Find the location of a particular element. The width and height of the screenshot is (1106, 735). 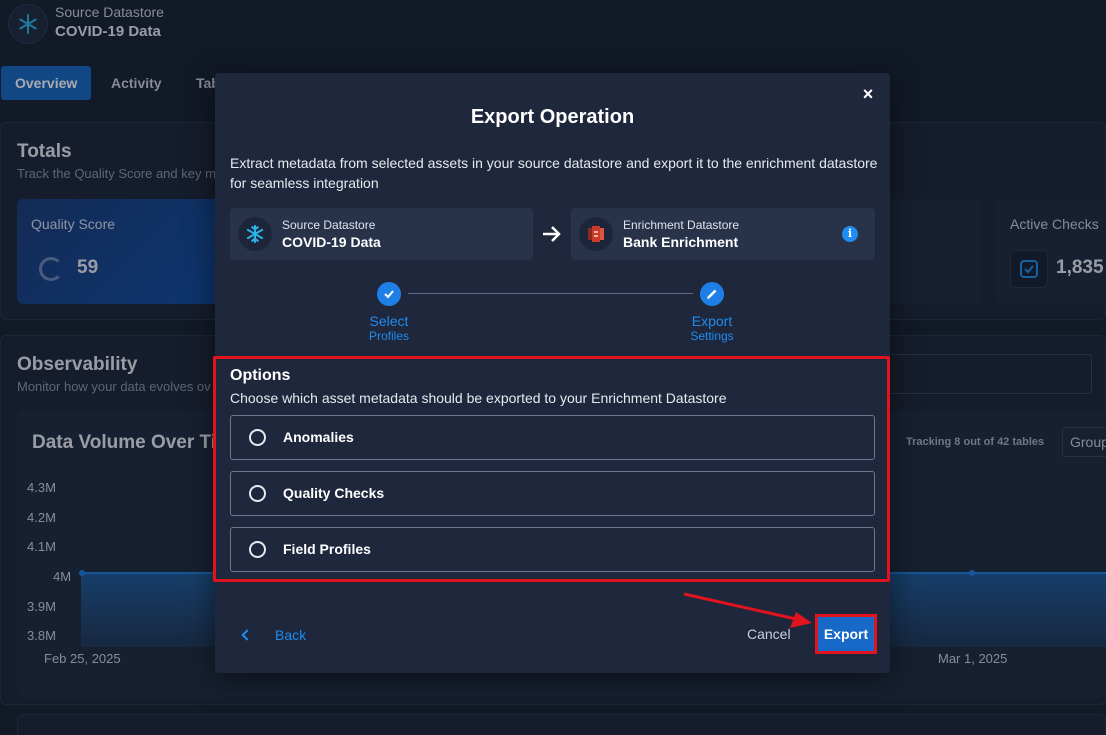

step-export-settings: Export Settings is located at coordinates (712, 328).